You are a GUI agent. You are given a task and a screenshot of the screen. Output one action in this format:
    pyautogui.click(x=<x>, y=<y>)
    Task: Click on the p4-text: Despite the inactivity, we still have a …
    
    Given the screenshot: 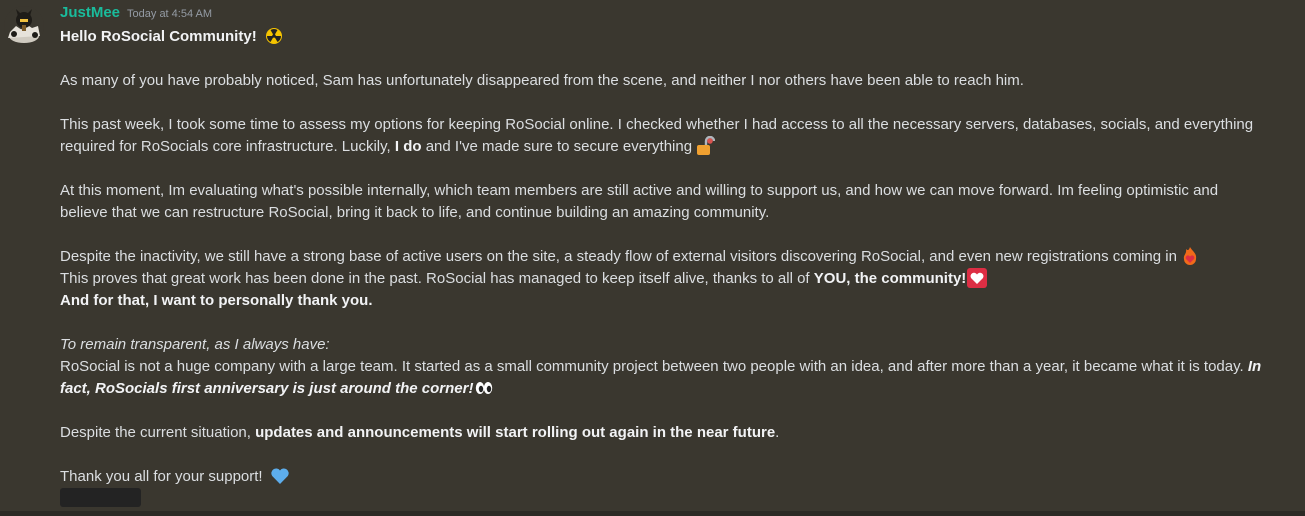 What is the action you would take?
    pyautogui.click(x=618, y=256)
    